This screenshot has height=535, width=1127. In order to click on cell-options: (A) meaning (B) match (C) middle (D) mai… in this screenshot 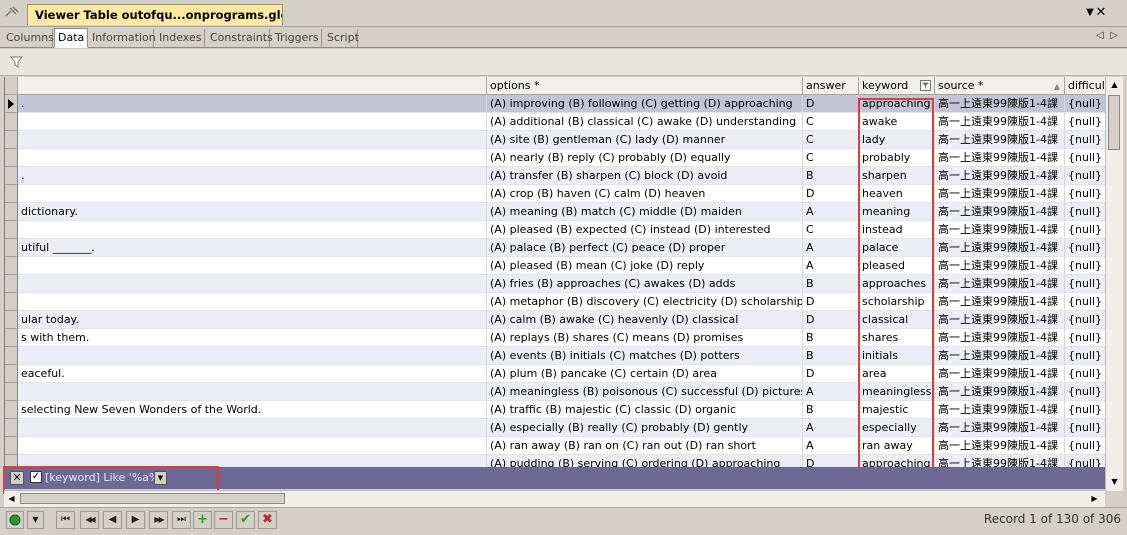, I will do `click(645, 212)`.